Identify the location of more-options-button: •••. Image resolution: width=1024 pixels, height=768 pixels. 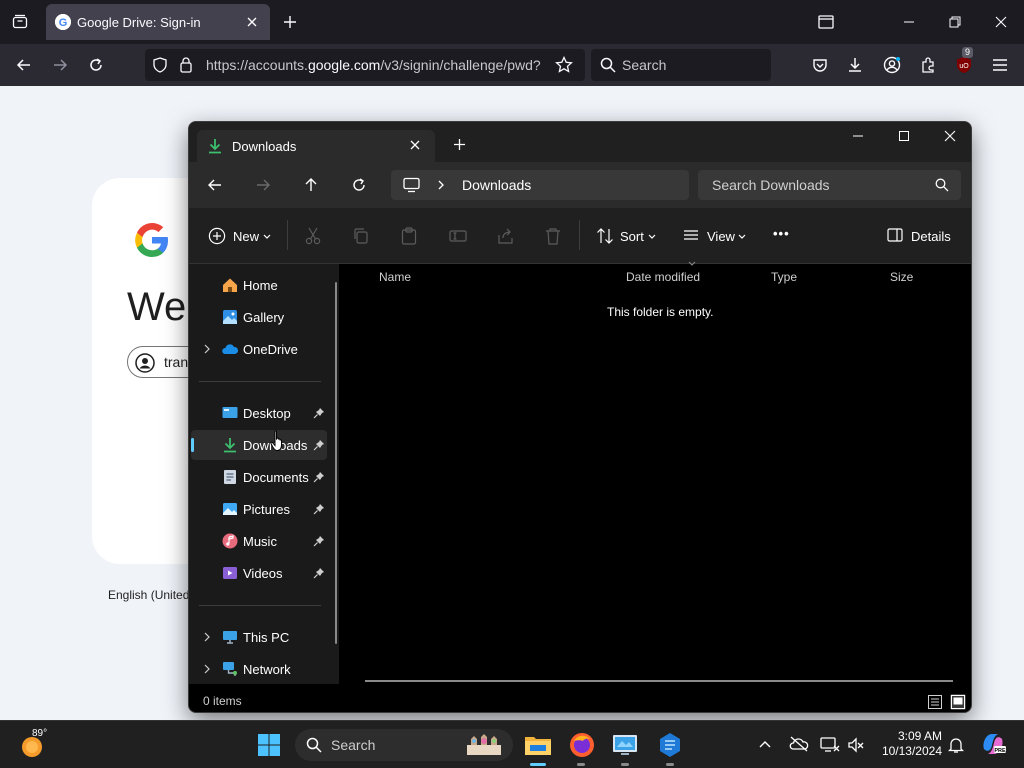
(781, 233).